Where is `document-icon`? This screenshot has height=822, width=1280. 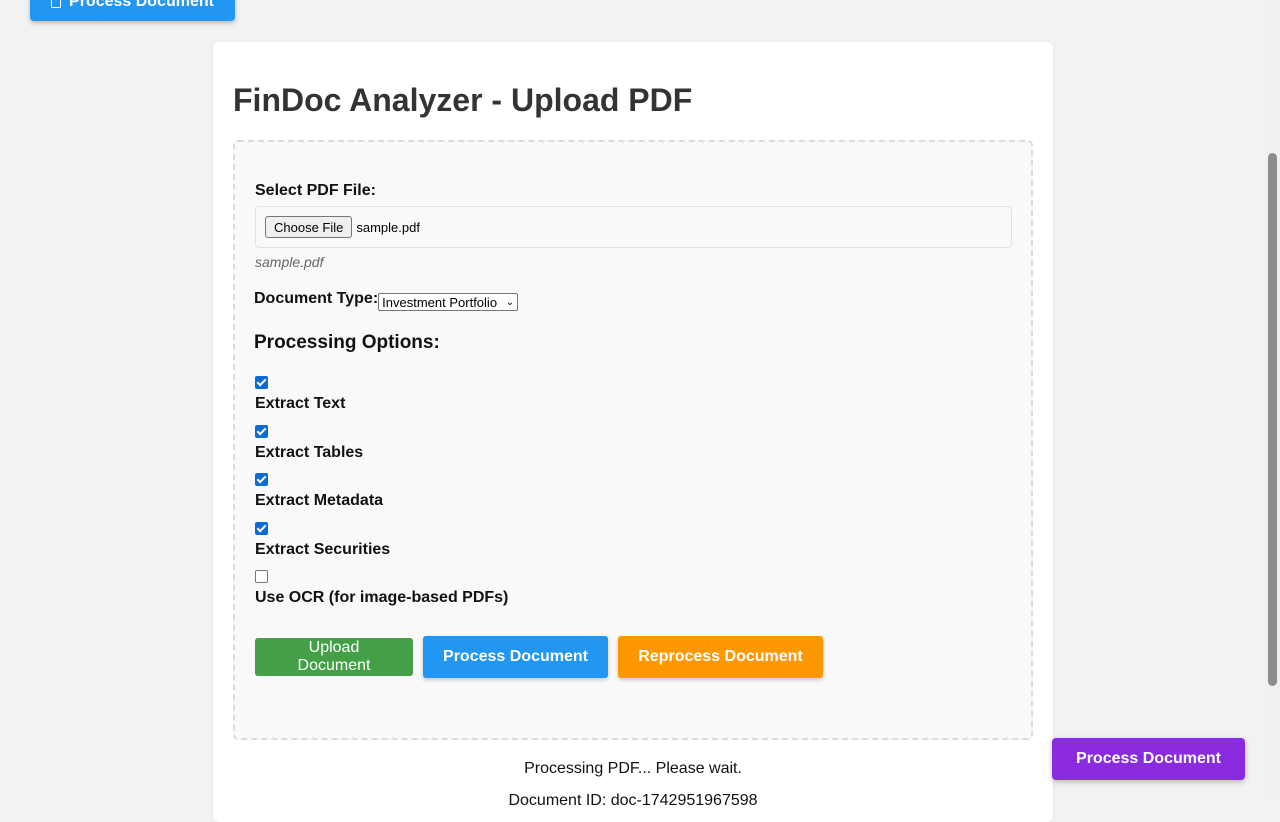 document-icon is located at coordinates (56, 4).